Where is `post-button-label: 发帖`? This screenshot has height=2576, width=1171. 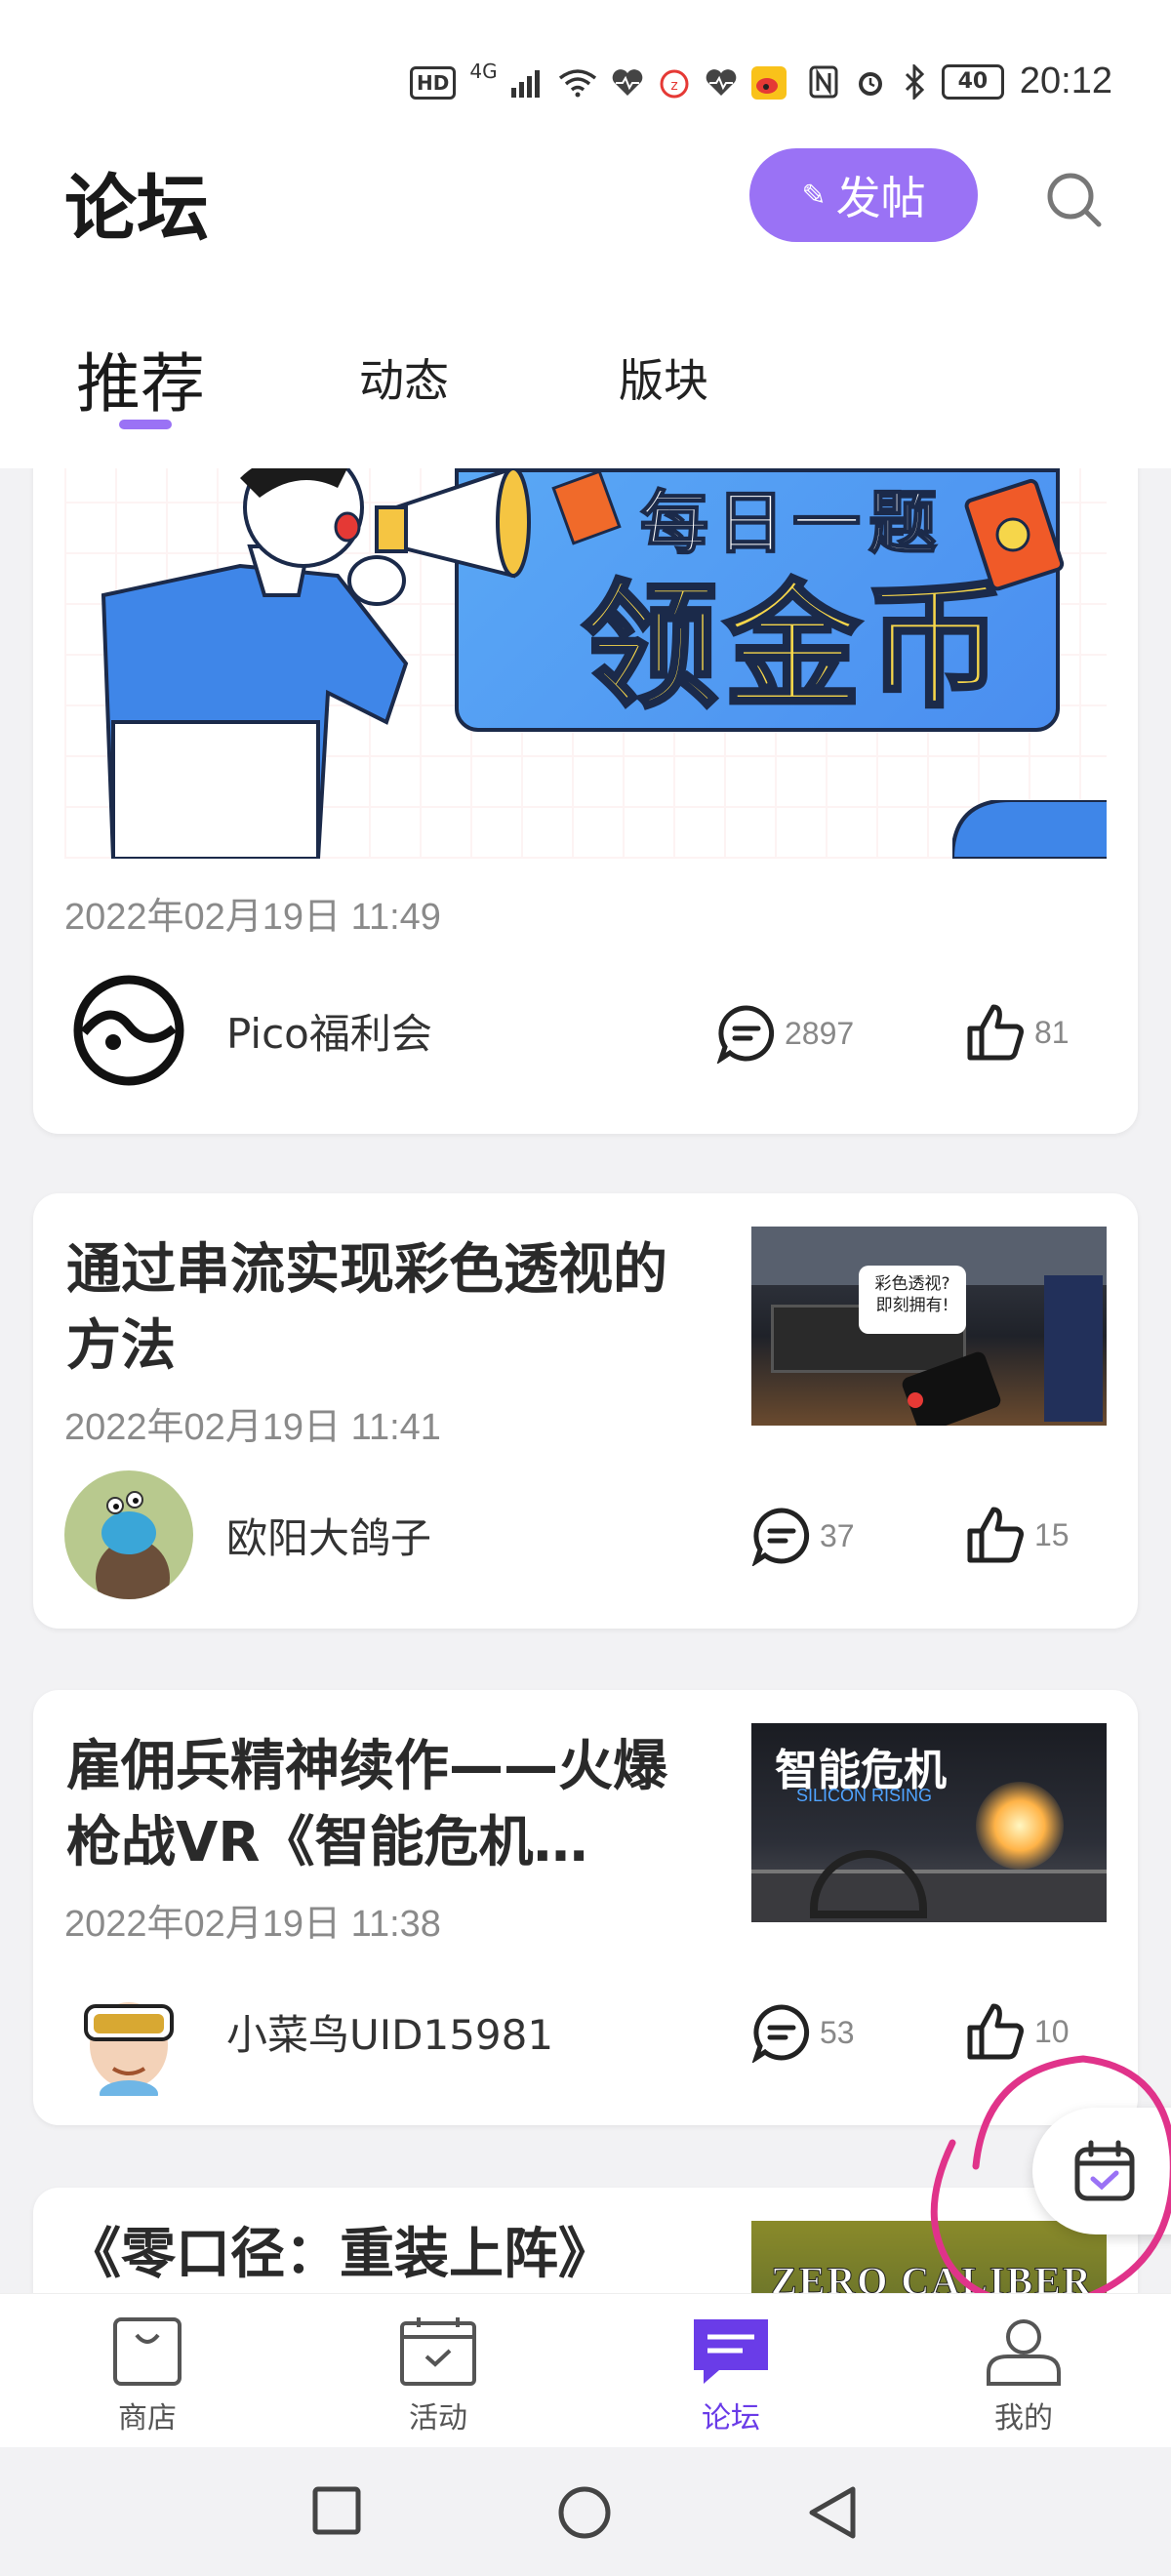
post-button-label: 发帖 is located at coordinates (880, 198).